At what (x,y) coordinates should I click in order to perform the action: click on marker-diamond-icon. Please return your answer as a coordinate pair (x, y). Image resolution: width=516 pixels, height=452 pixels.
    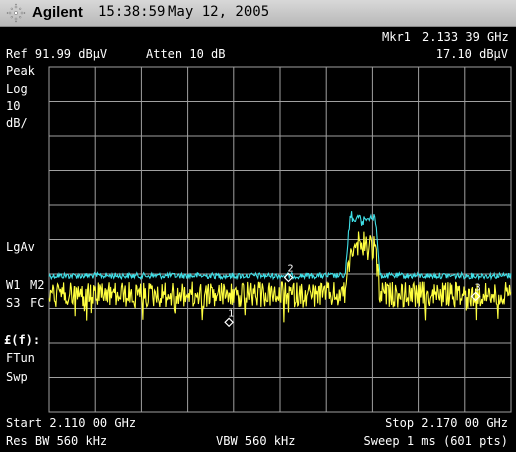
    Looking at the image, I should click on (229, 322).